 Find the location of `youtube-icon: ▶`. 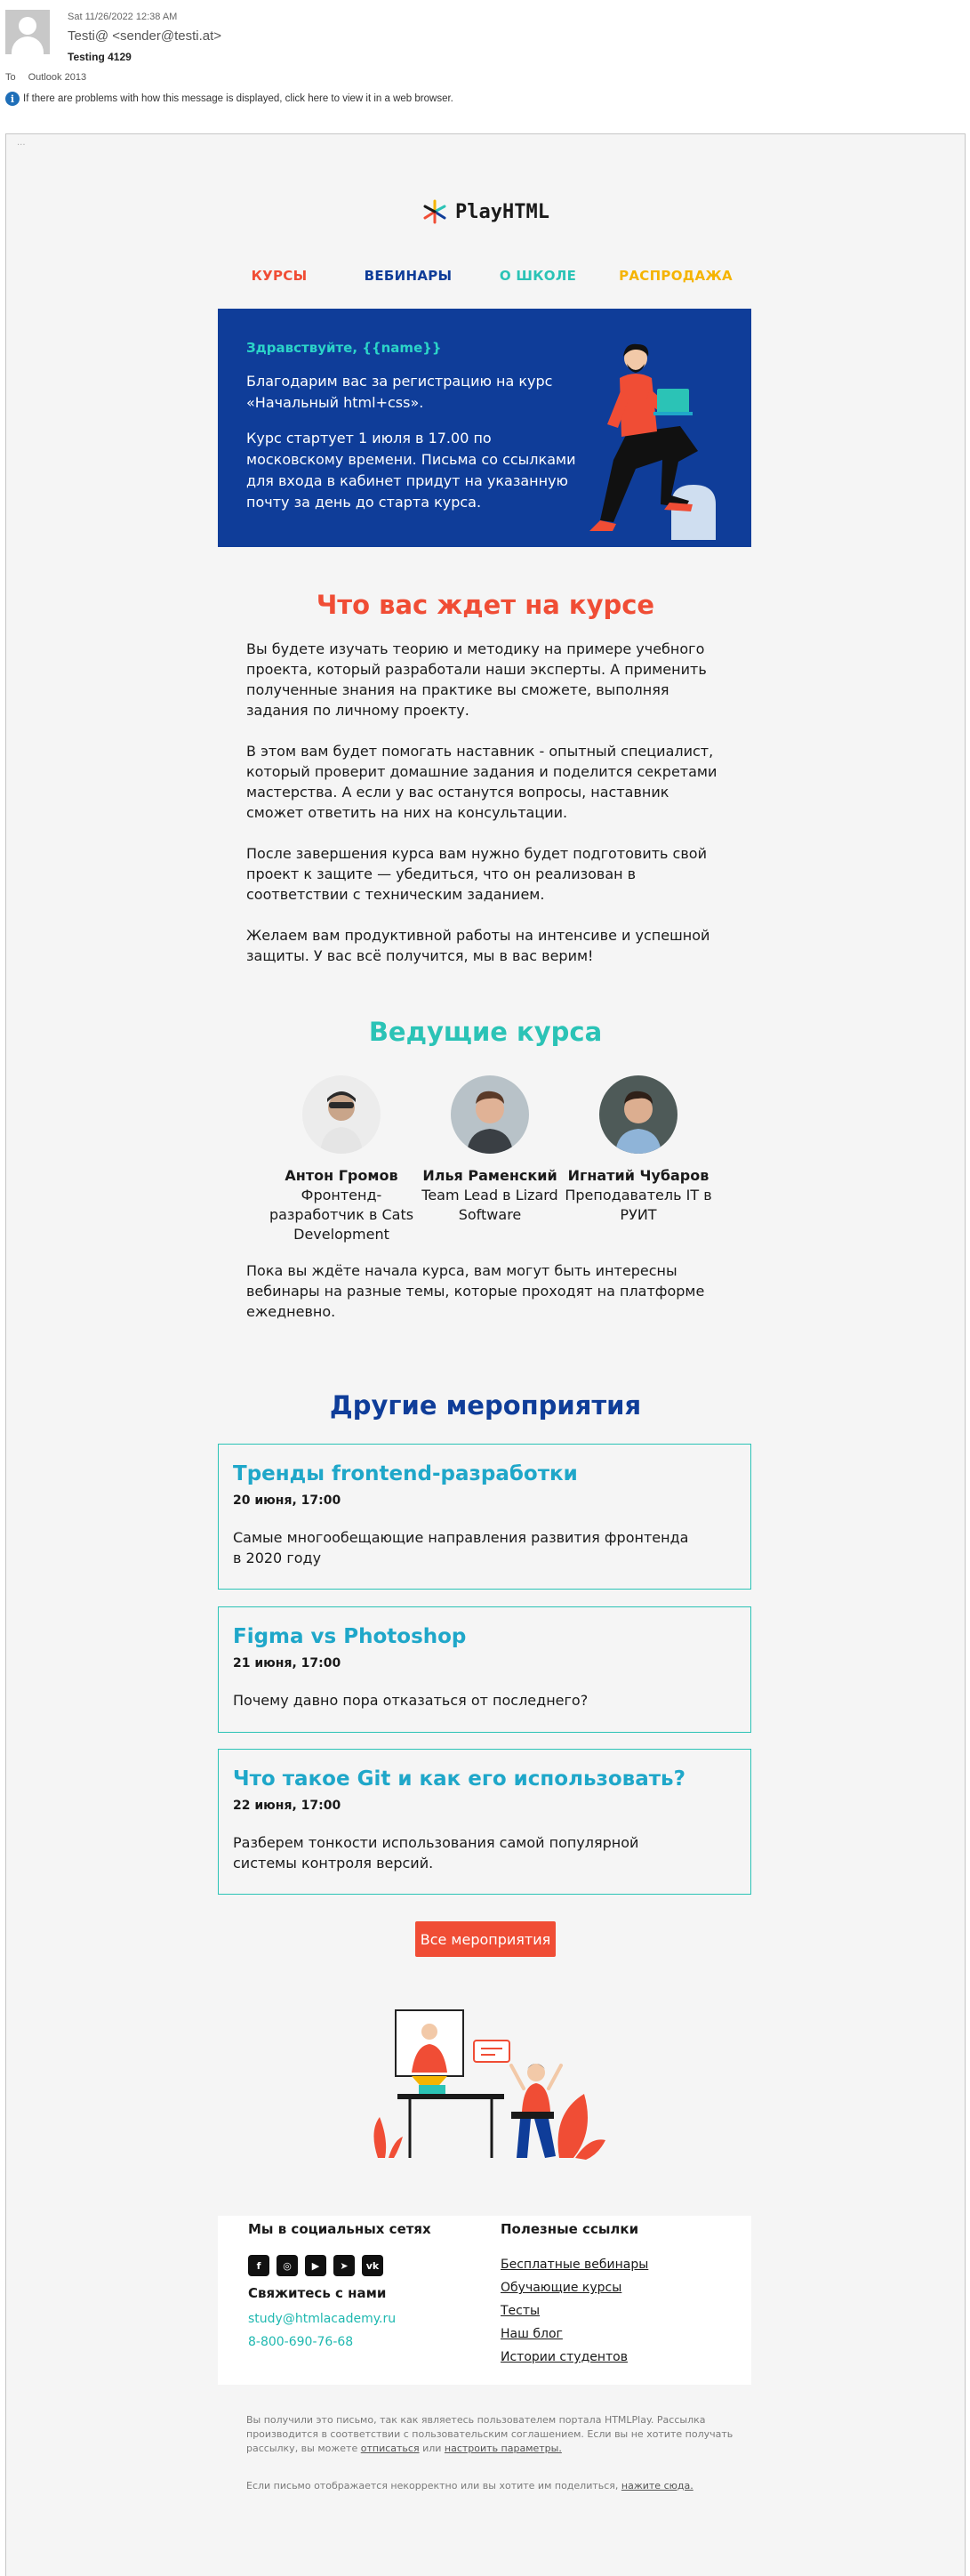

youtube-icon: ▶ is located at coordinates (315, 2265).